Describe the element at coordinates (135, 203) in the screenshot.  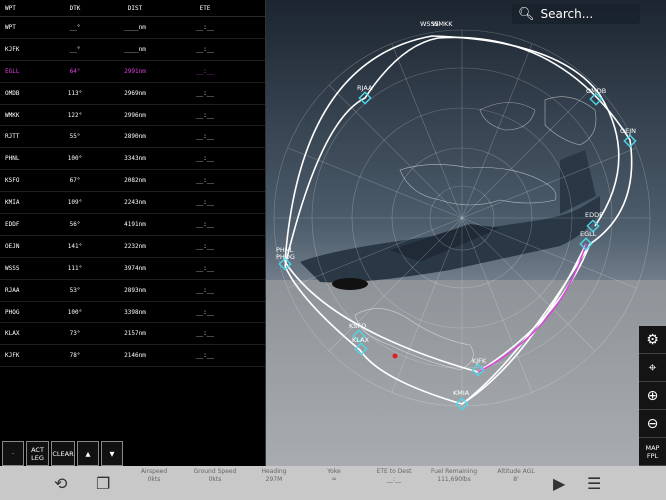
I see `cell-dist: 2243nm` at that location.